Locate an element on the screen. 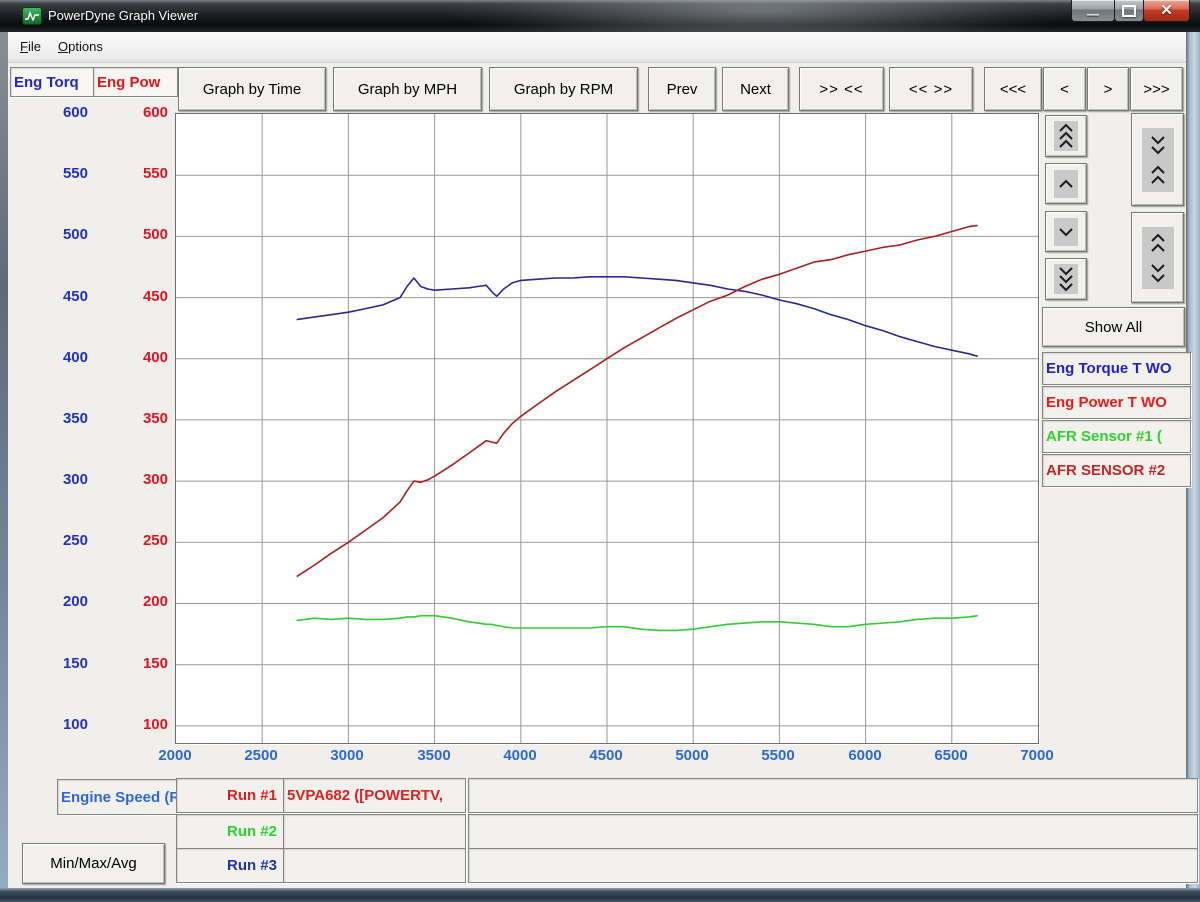 This screenshot has height=902, width=1200. run-3-label: Run #3 is located at coordinates (230, 865).